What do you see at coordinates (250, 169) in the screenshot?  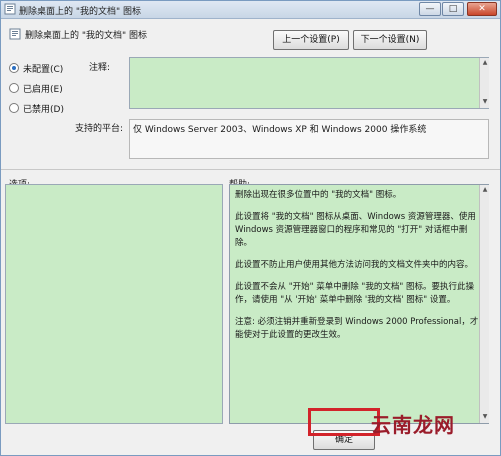 I see `divider` at bounding box center [250, 169].